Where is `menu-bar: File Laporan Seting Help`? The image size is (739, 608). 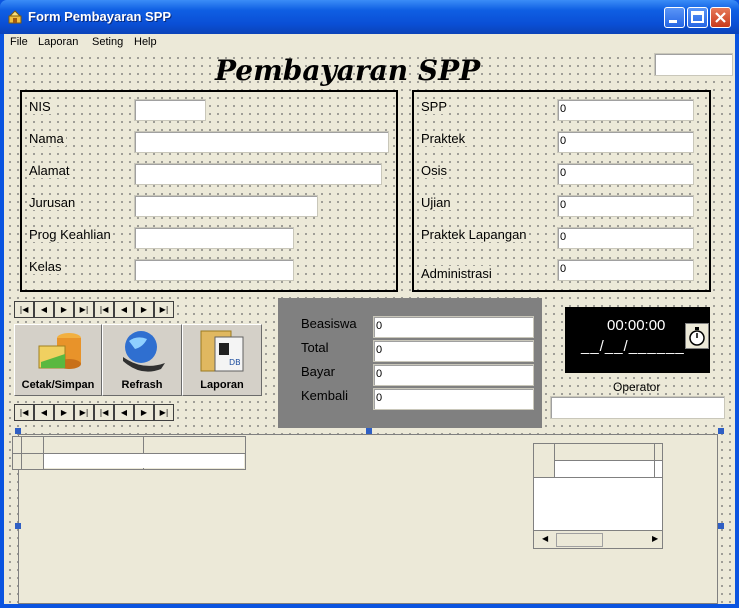 menu-bar: File Laporan Seting Help is located at coordinates (369, 43).